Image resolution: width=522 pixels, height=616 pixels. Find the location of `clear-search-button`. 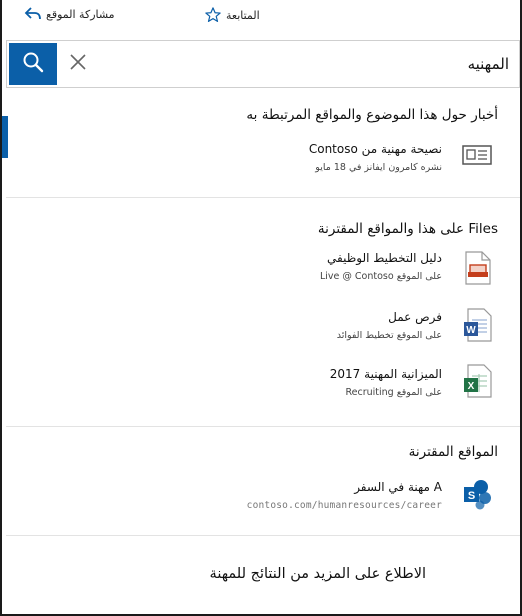

clear-search-button is located at coordinates (78, 64).